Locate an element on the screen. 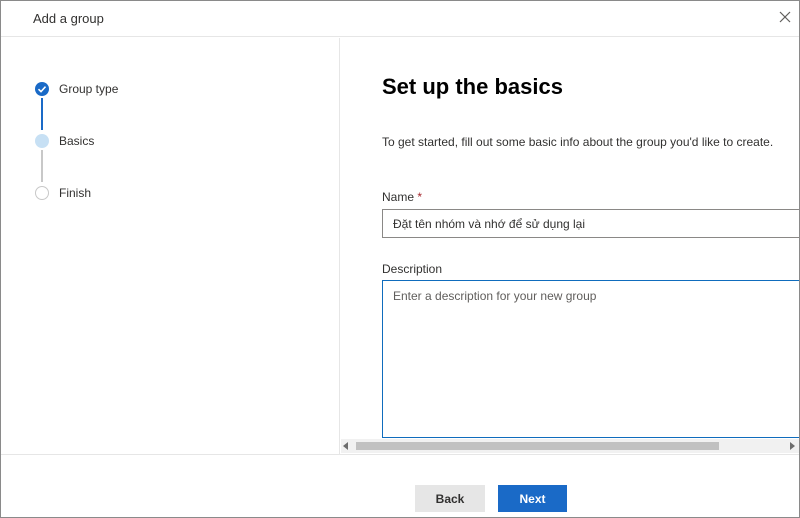  step-connector-done is located at coordinates (42, 114).